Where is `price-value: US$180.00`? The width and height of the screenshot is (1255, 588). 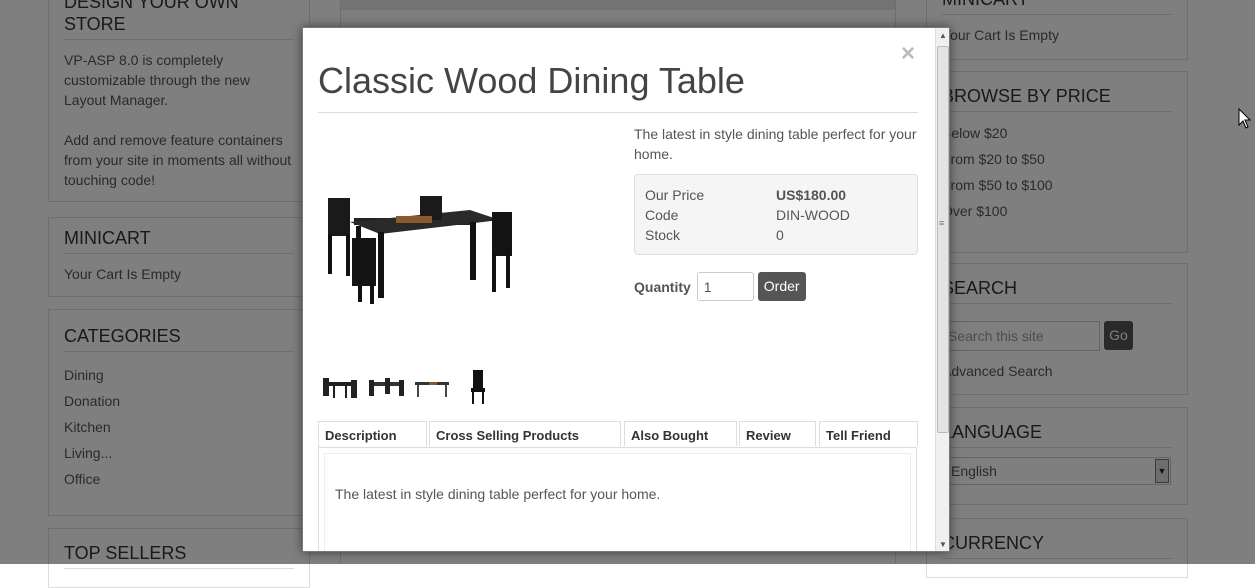
price-value: US$180.00 is located at coordinates (811, 195).